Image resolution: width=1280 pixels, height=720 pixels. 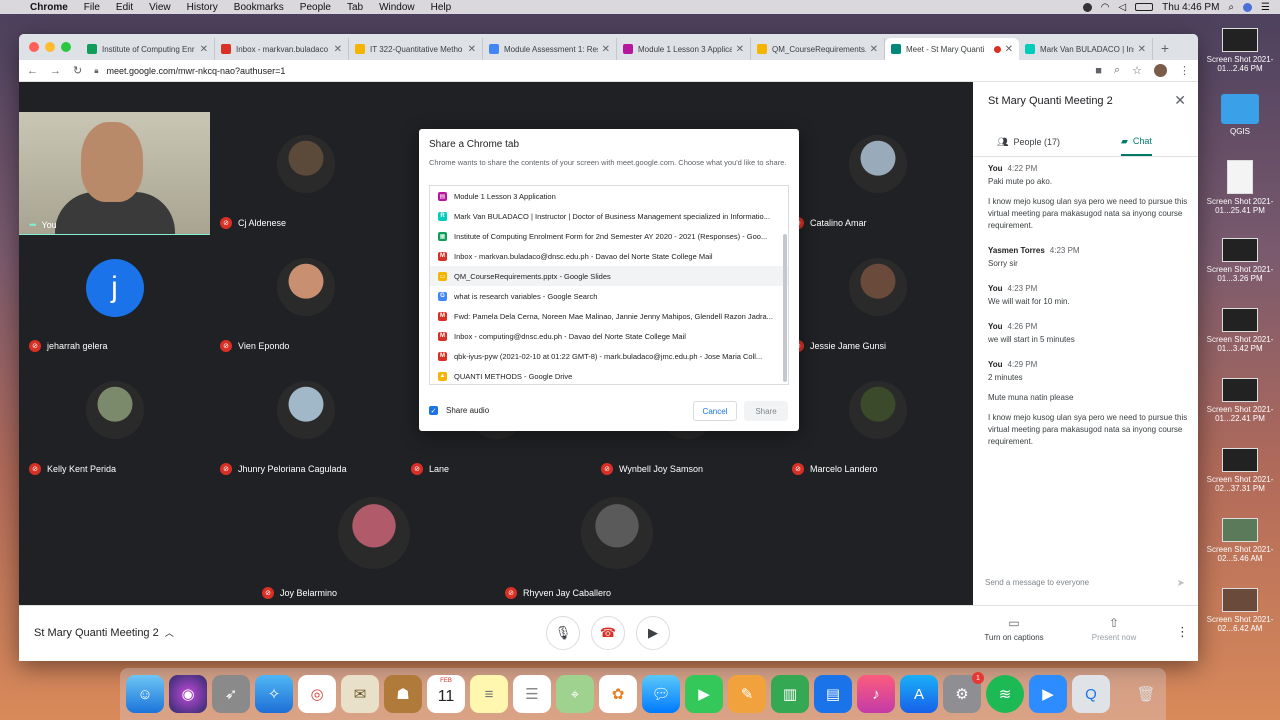 What do you see at coordinates (1240, 187) in the screenshot?
I see `desktop-file: Screen Shot 2021-01...25.41 PM` at bounding box center [1240, 187].